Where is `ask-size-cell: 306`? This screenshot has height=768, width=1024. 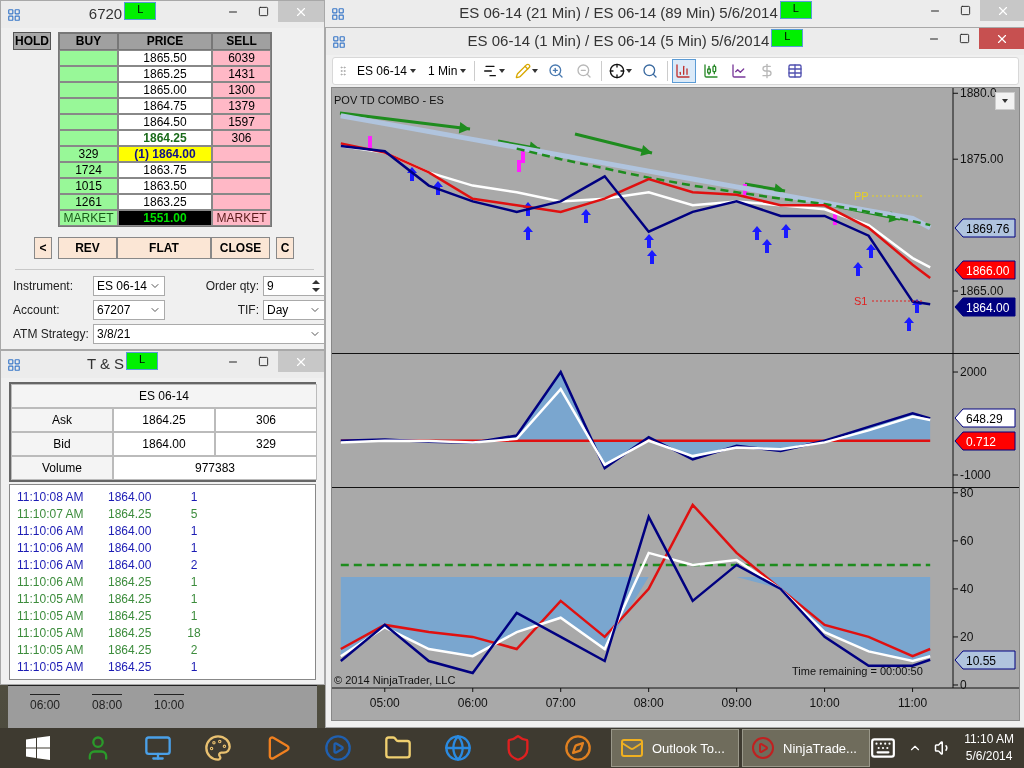
ask-size-cell: 306 is located at coordinates (241, 138).